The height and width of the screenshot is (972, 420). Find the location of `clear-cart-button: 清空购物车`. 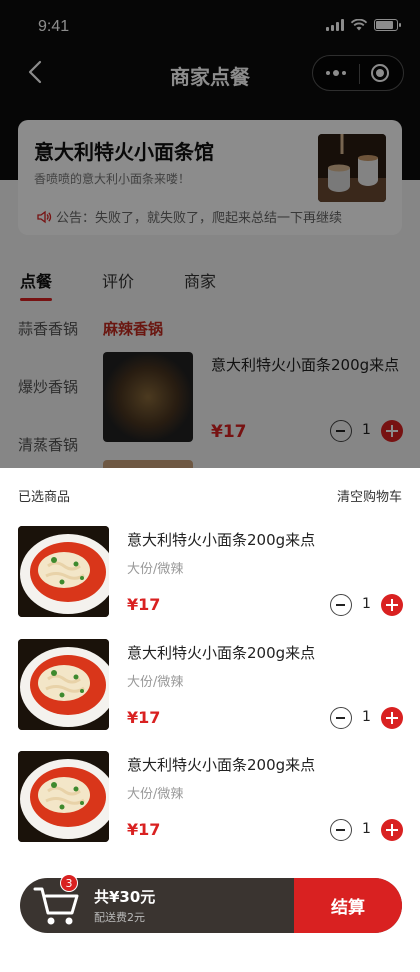

clear-cart-button: 清空购物车 is located at coordinates (369, 495).